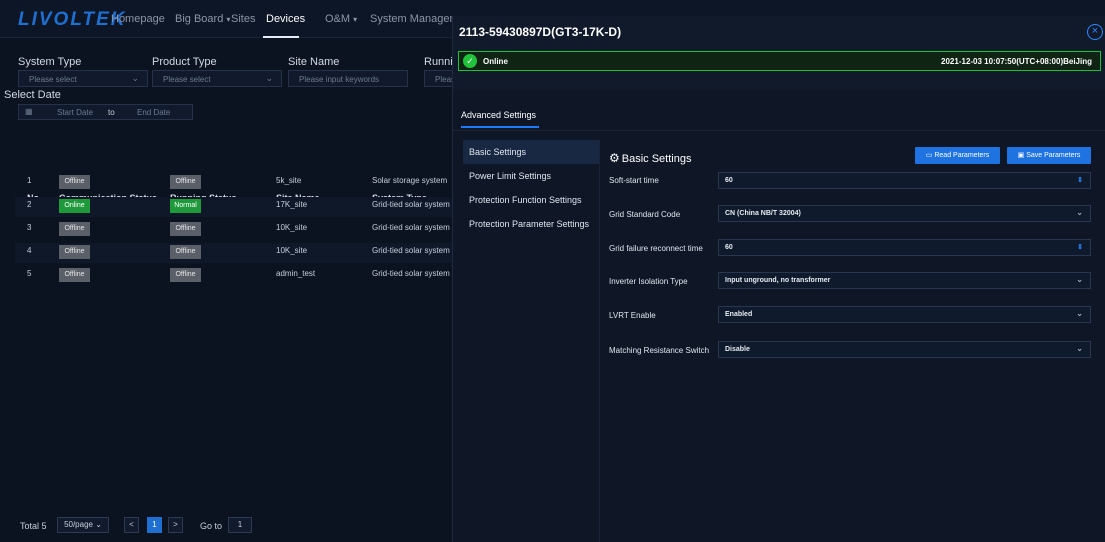 The width and height of the screenshot is (1105, 542). What do you see at coordinates (154, 112) in the screenshot?
I see `end-date-placeholder: End Date` at bounding box center [154, 112].